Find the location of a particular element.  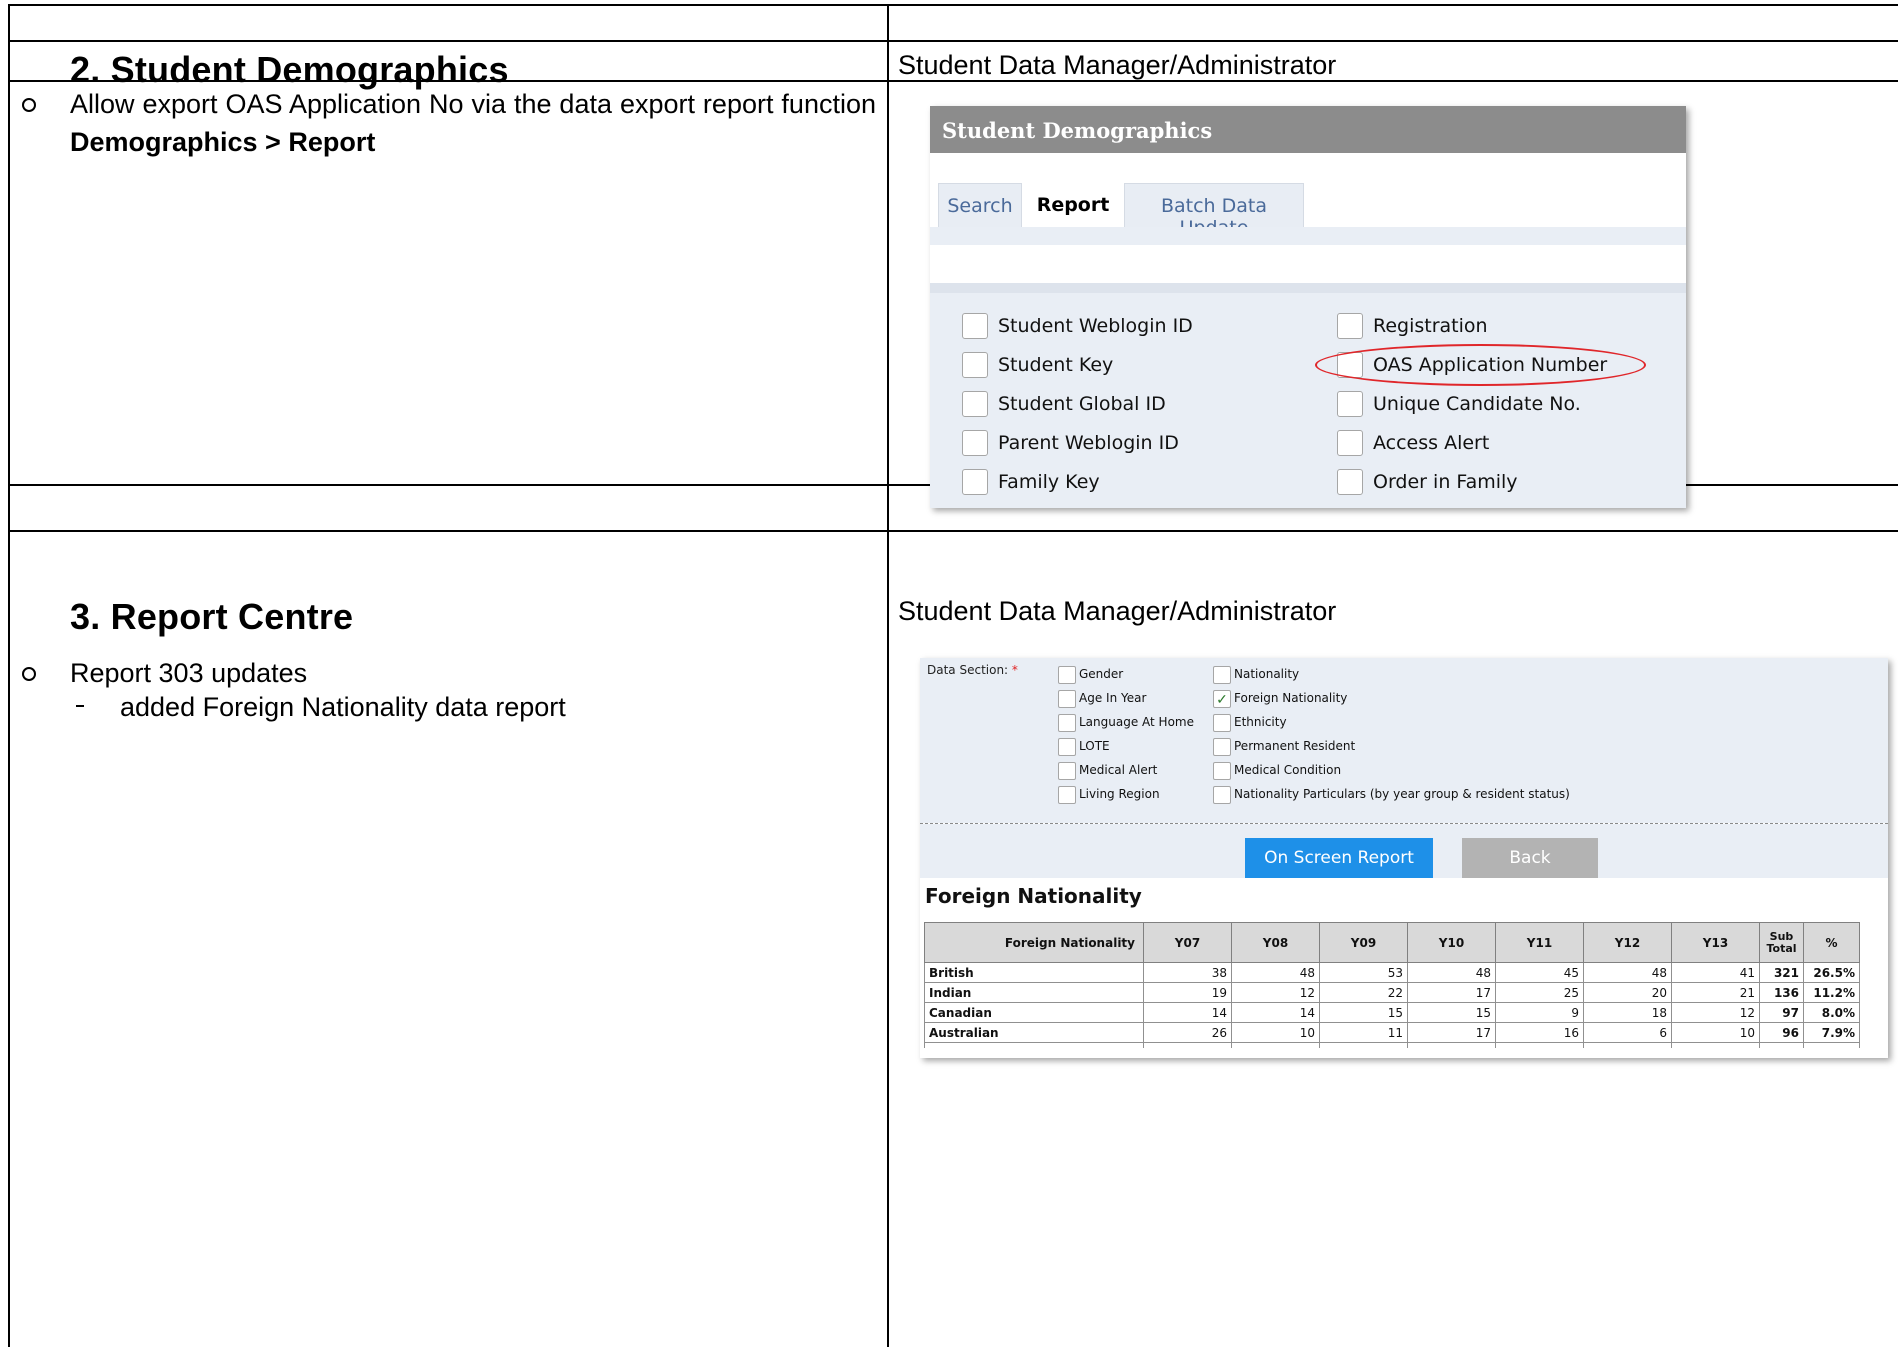

table-row: British 38 48 53 48 45 48 41 321 26.5% is located at coordinates (1392, 972).